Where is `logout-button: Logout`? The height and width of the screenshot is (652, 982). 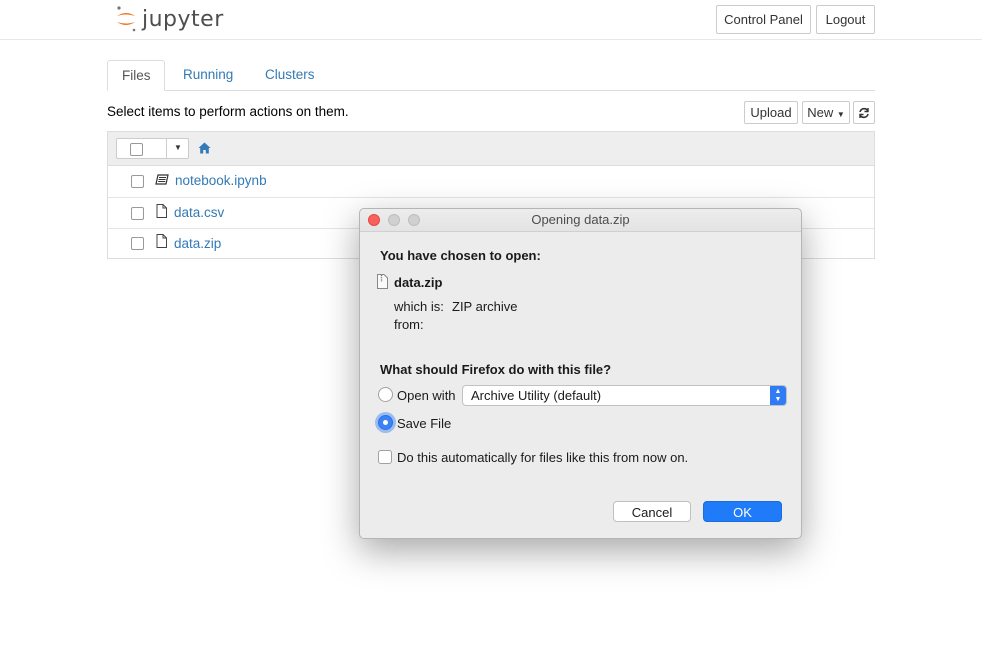 logout-button: Logout is located at coordinates (845, 19).